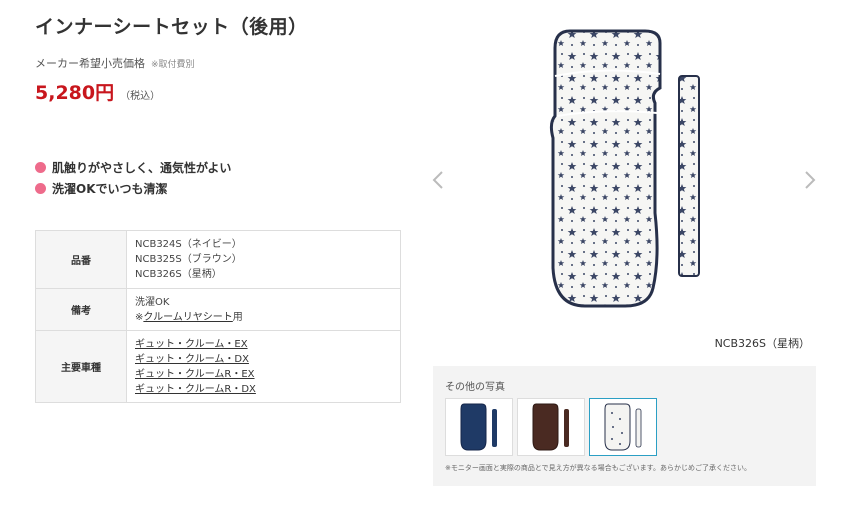  I want to click on vehicle-link: ギュット・クルームR・DX, so click(263, 389).